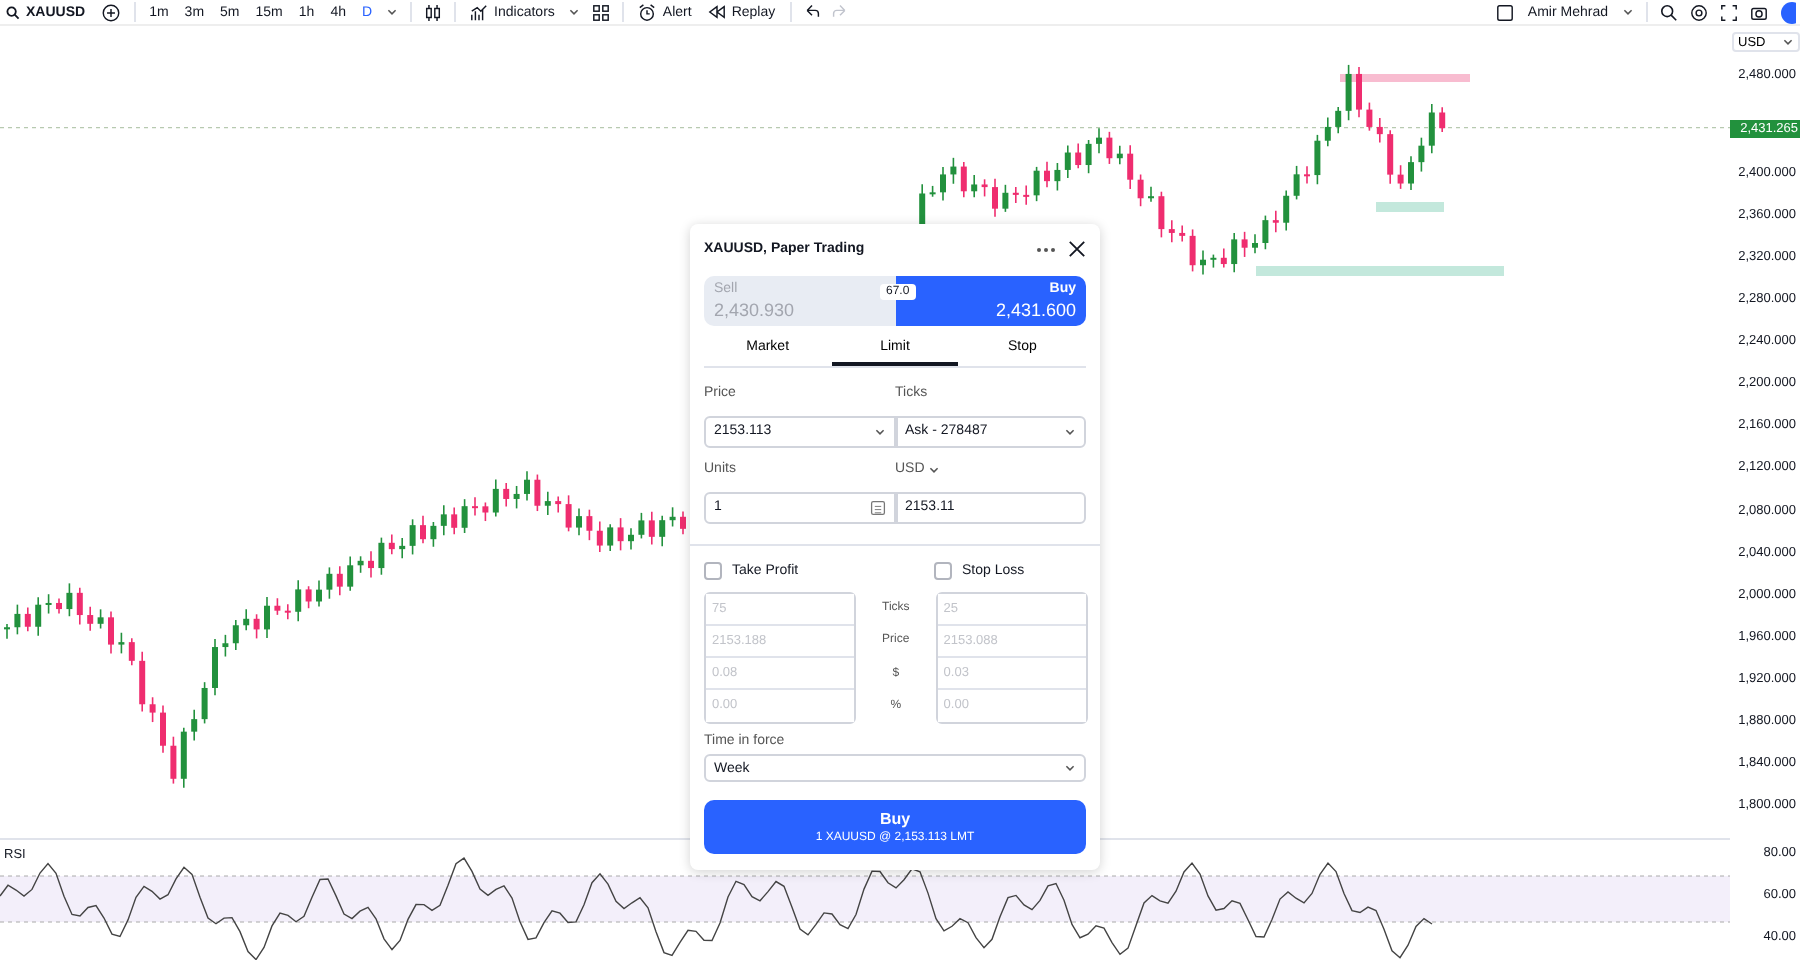  I want to click on settings-icon, so click(1699, 12).